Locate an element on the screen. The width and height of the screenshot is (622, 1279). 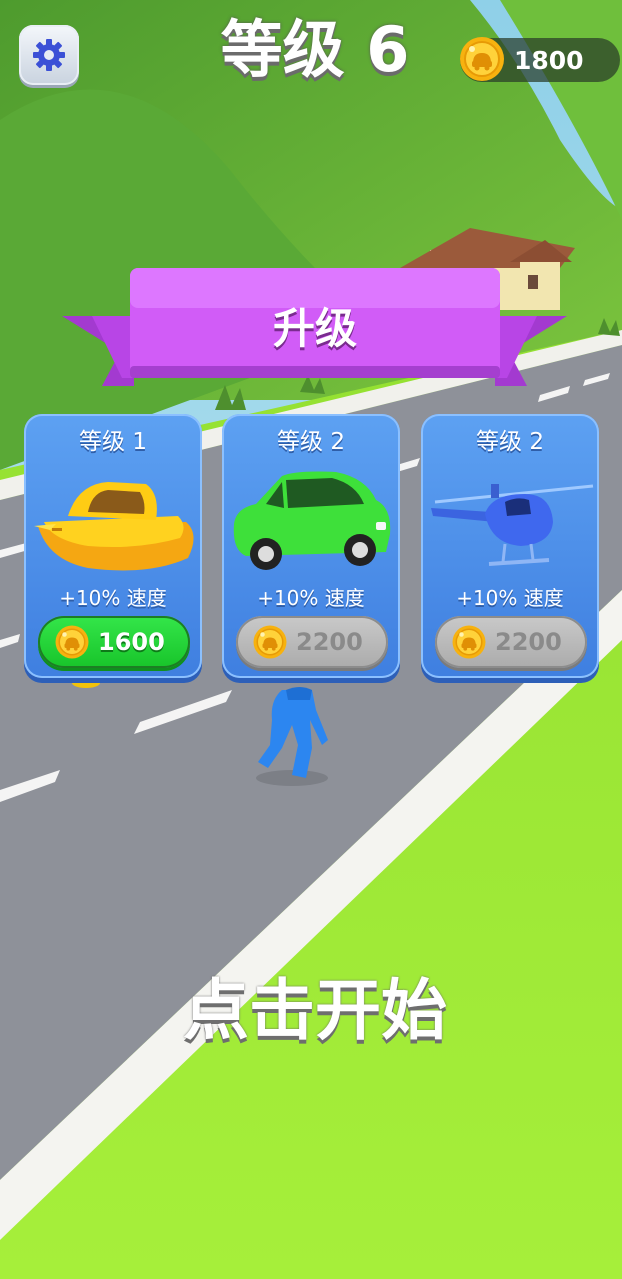
yellow-boat-icon is located at coordinates (114, 526).